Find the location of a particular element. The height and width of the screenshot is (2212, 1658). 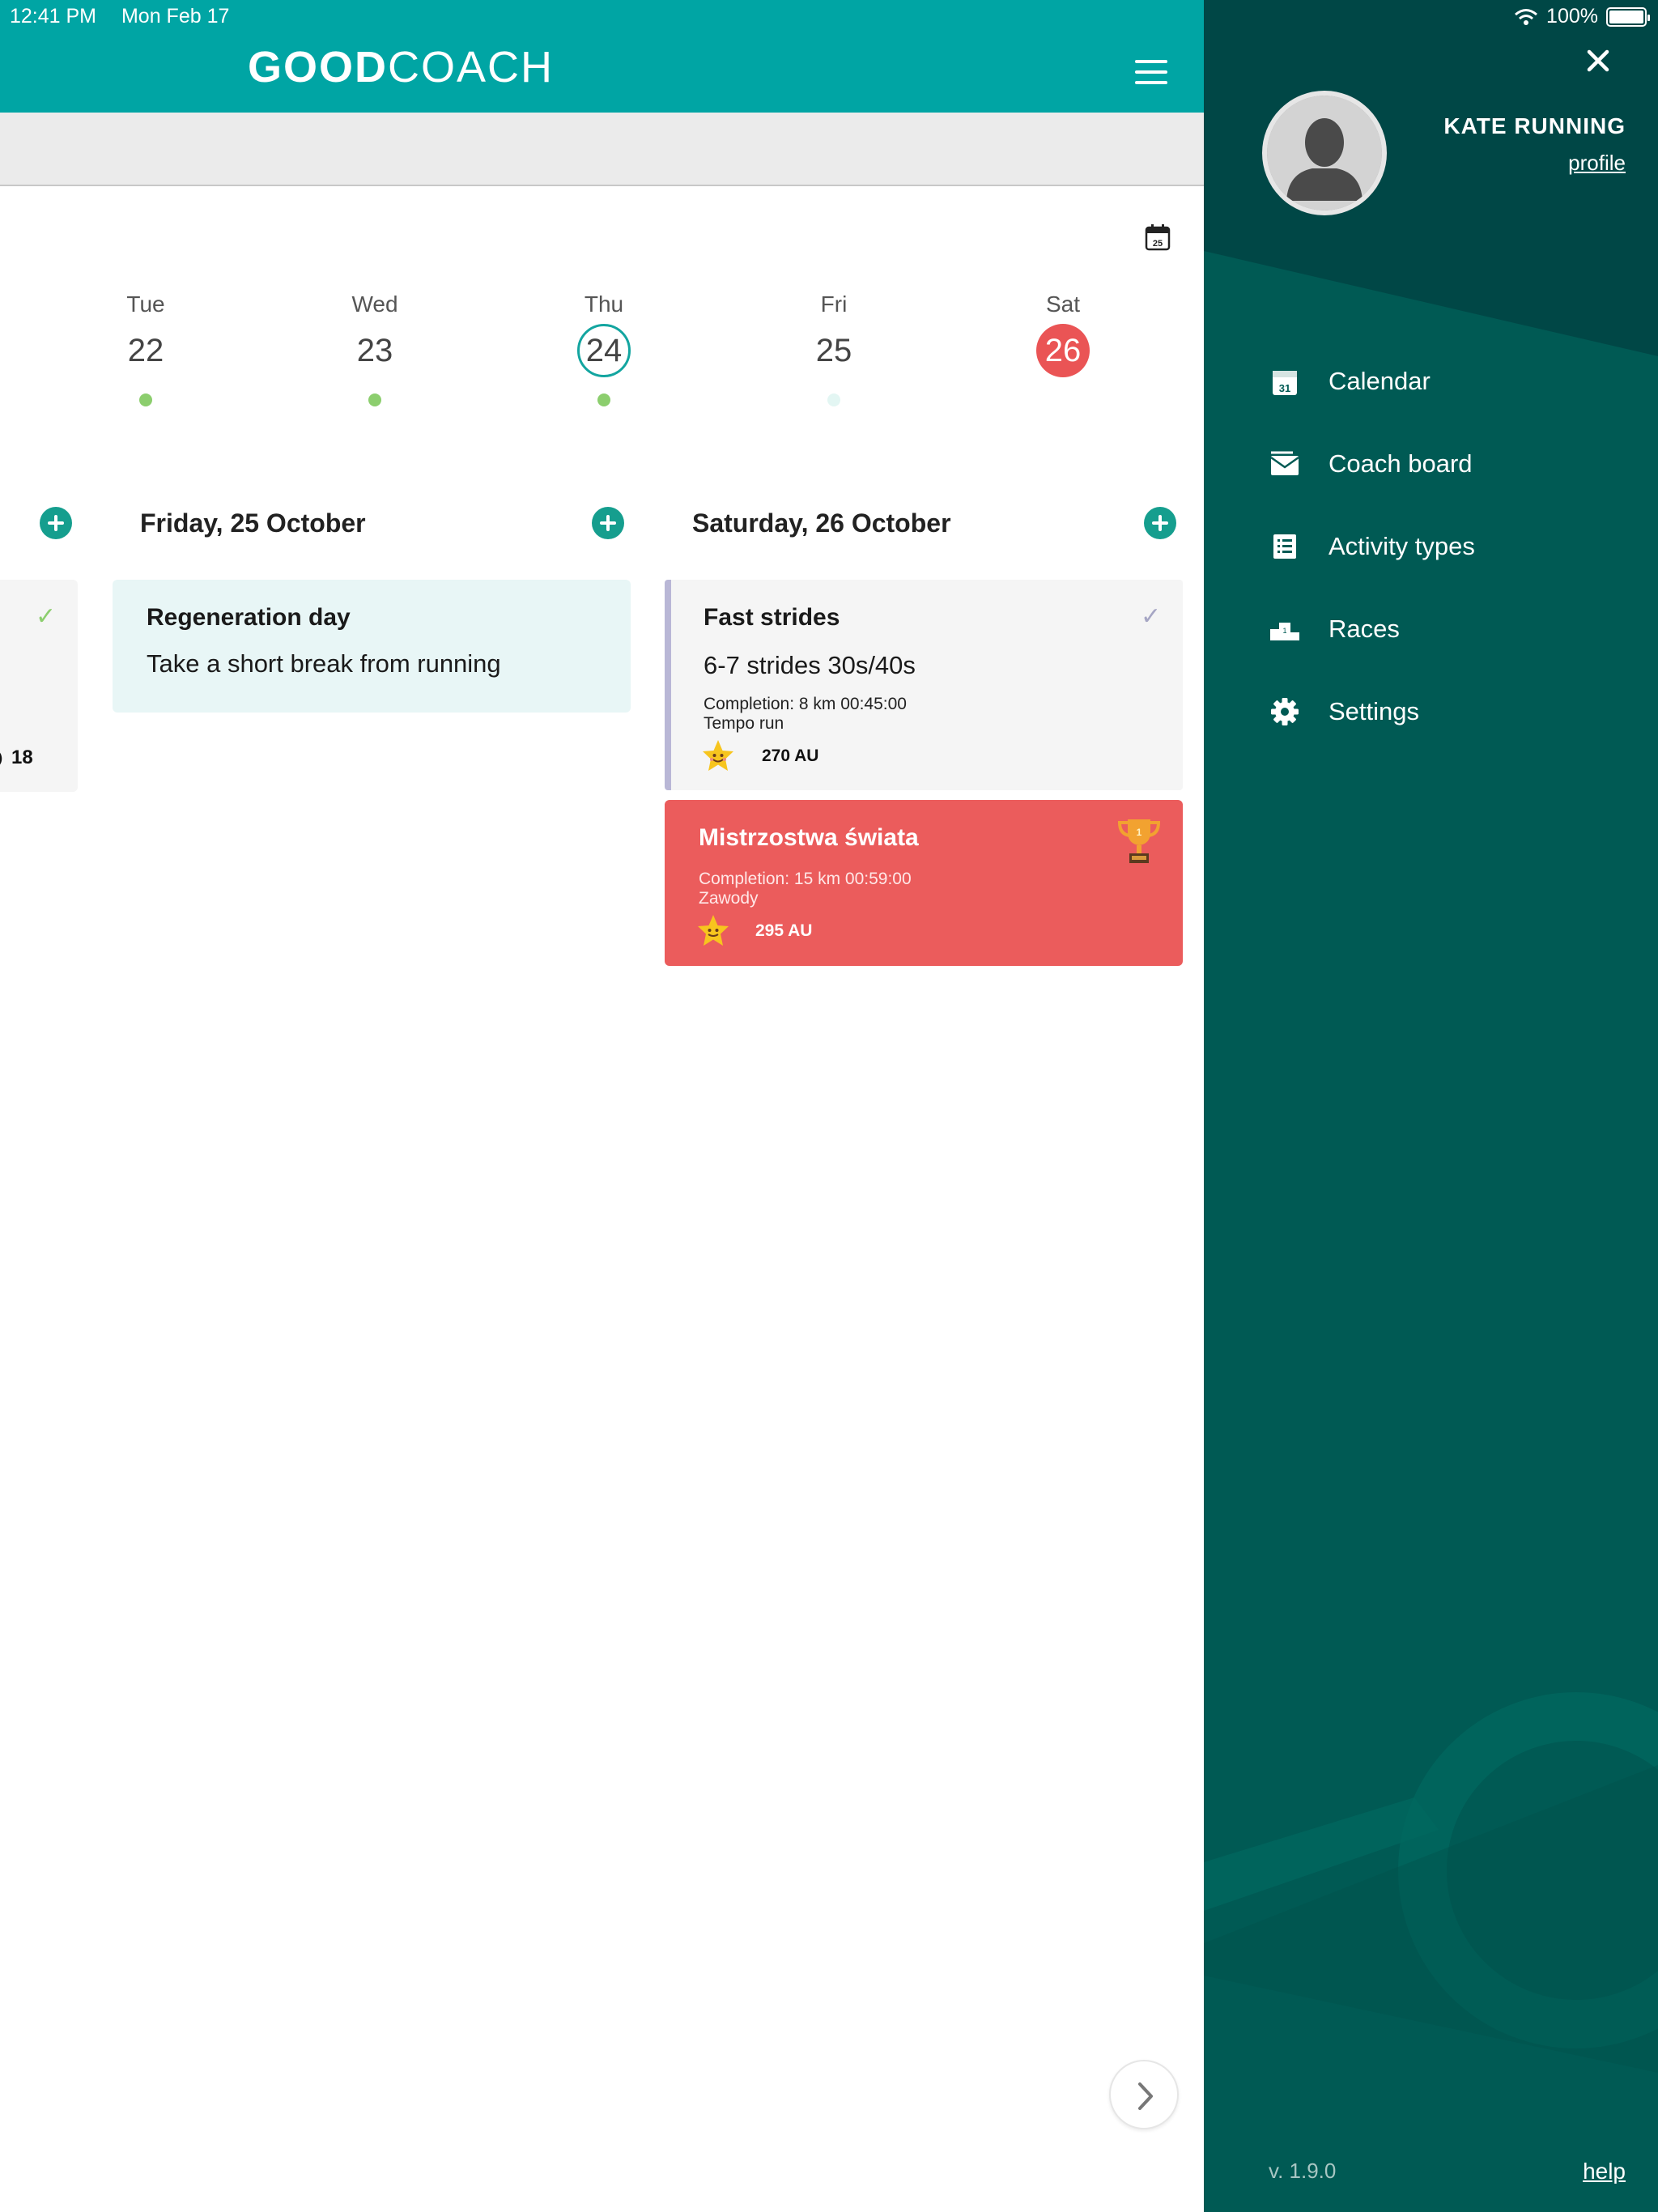

day-thu: Thu 24 is located at coordinates (604, 349).